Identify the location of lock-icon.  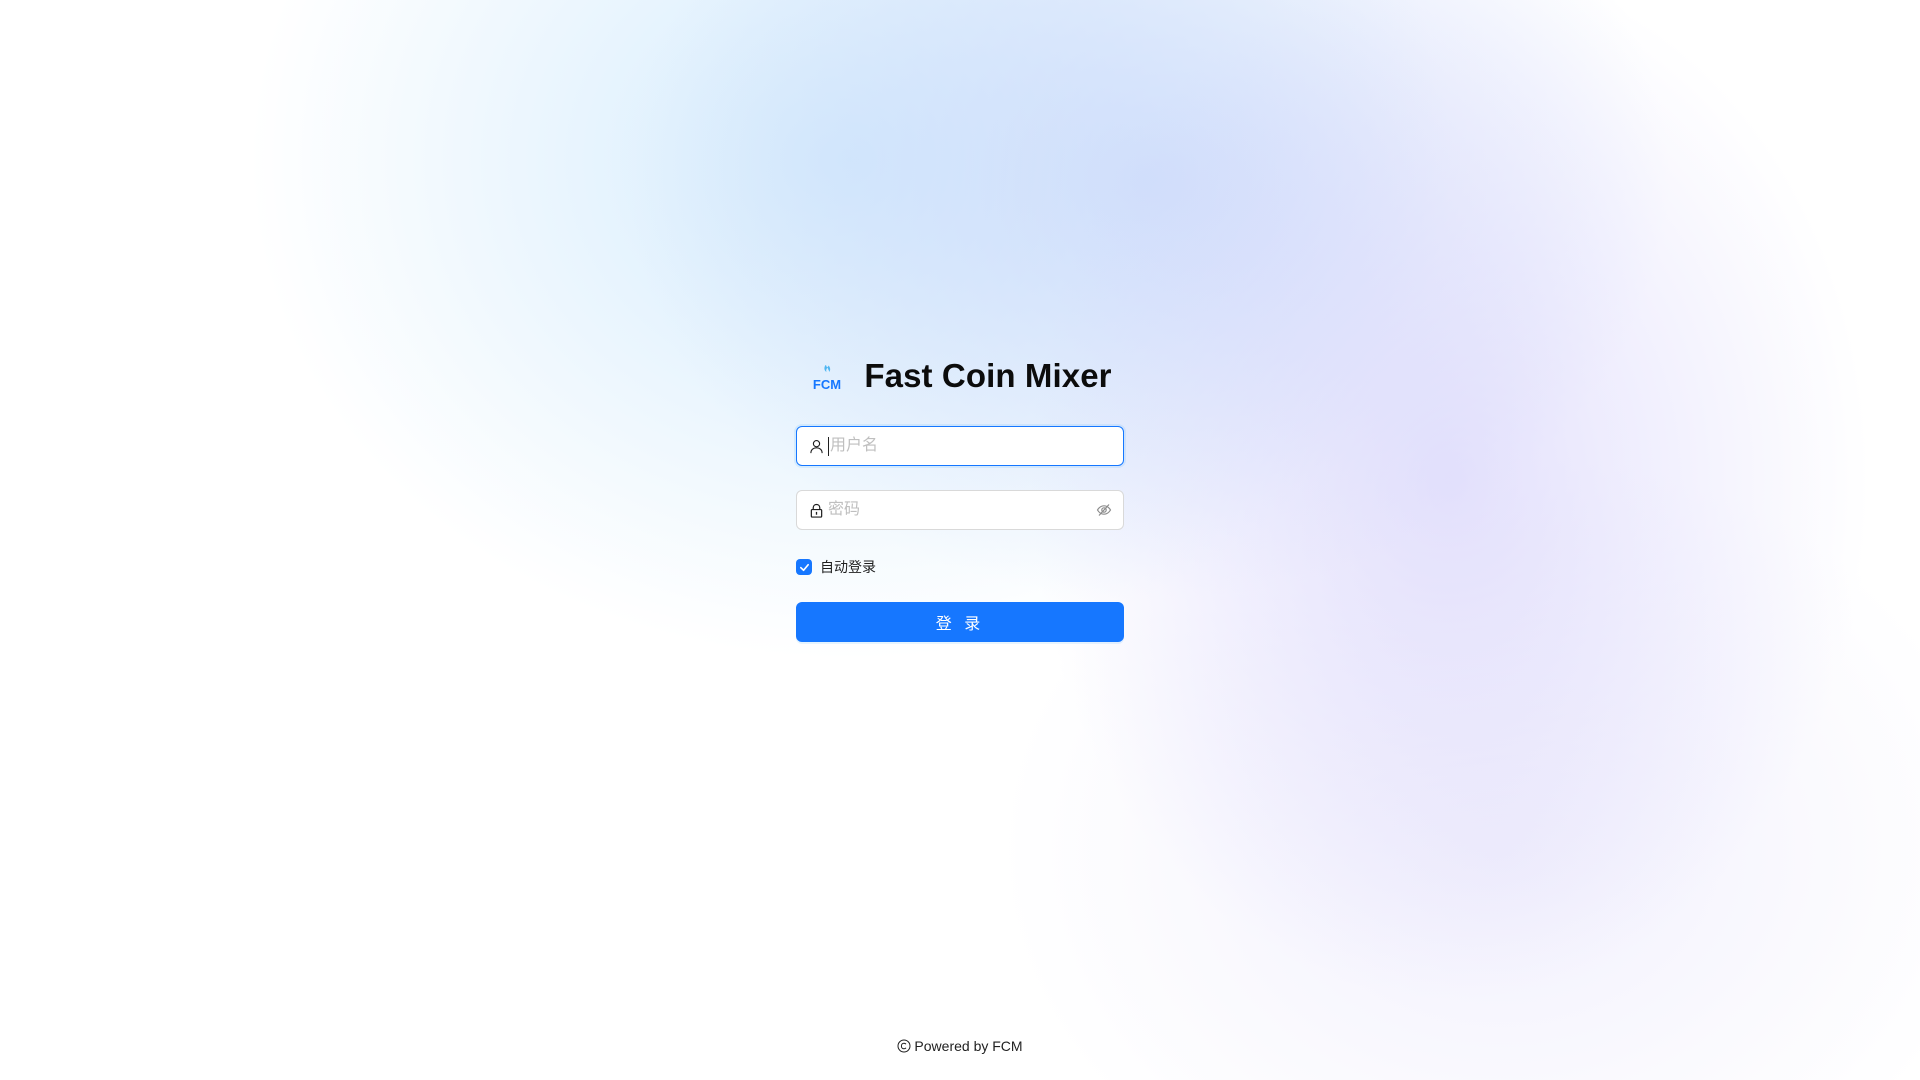
(816, 510).